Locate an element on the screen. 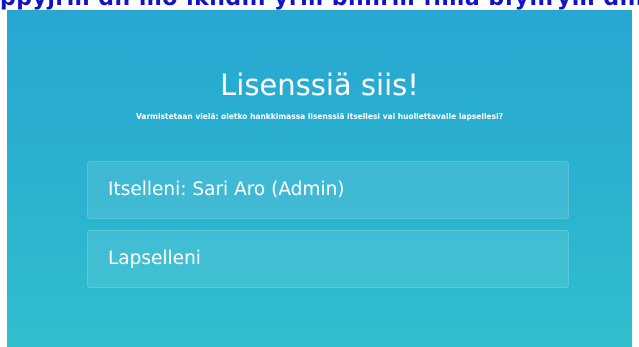 The image size is (639, 347). option-child-button: Lapselleni is located at coordinates (328, 259).